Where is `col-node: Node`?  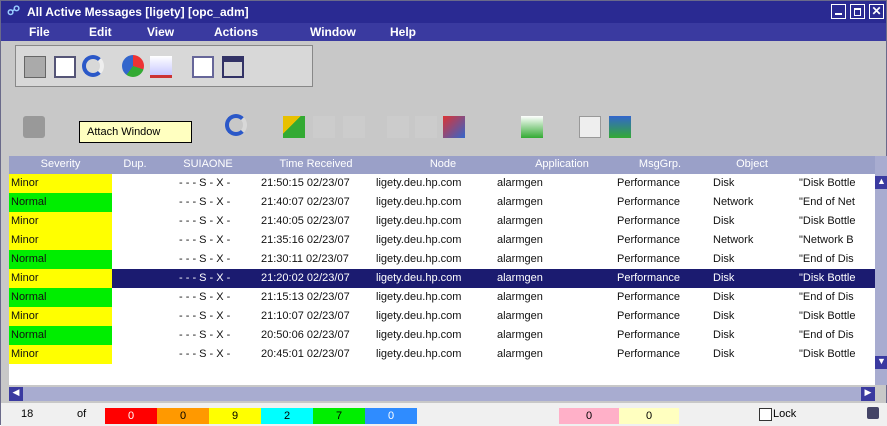
col-node: Node is located at coordinates (443, 164).